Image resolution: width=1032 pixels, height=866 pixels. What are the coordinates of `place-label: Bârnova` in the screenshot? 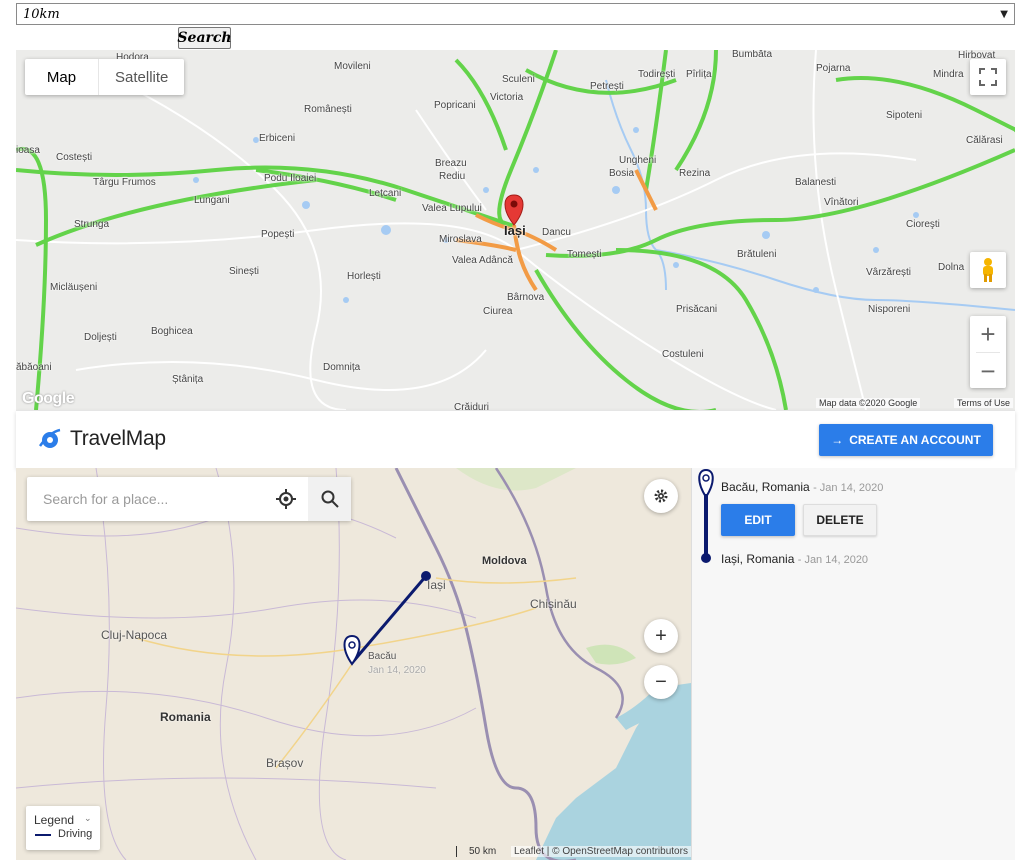 It's located at (526, 297).